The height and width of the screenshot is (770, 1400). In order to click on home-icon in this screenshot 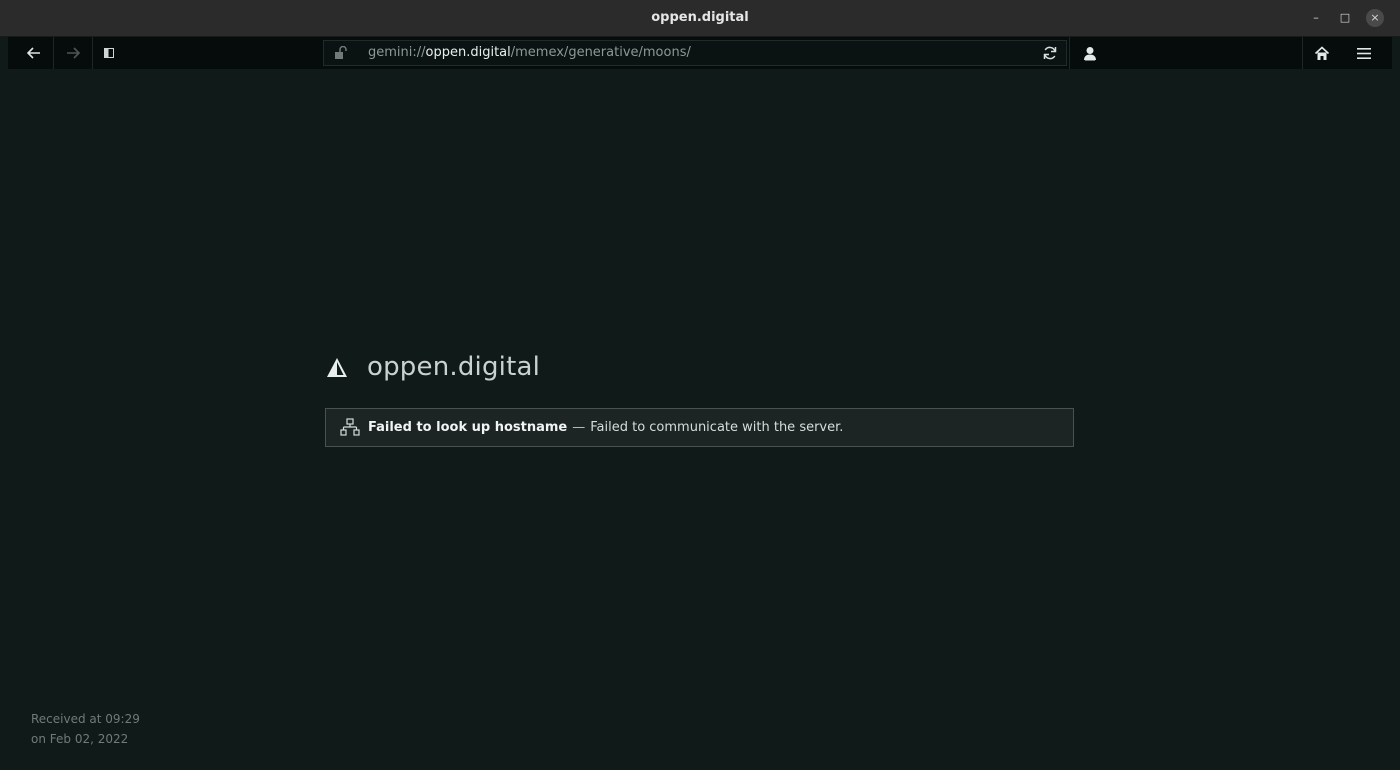, I will do `click(1322, 52)`.